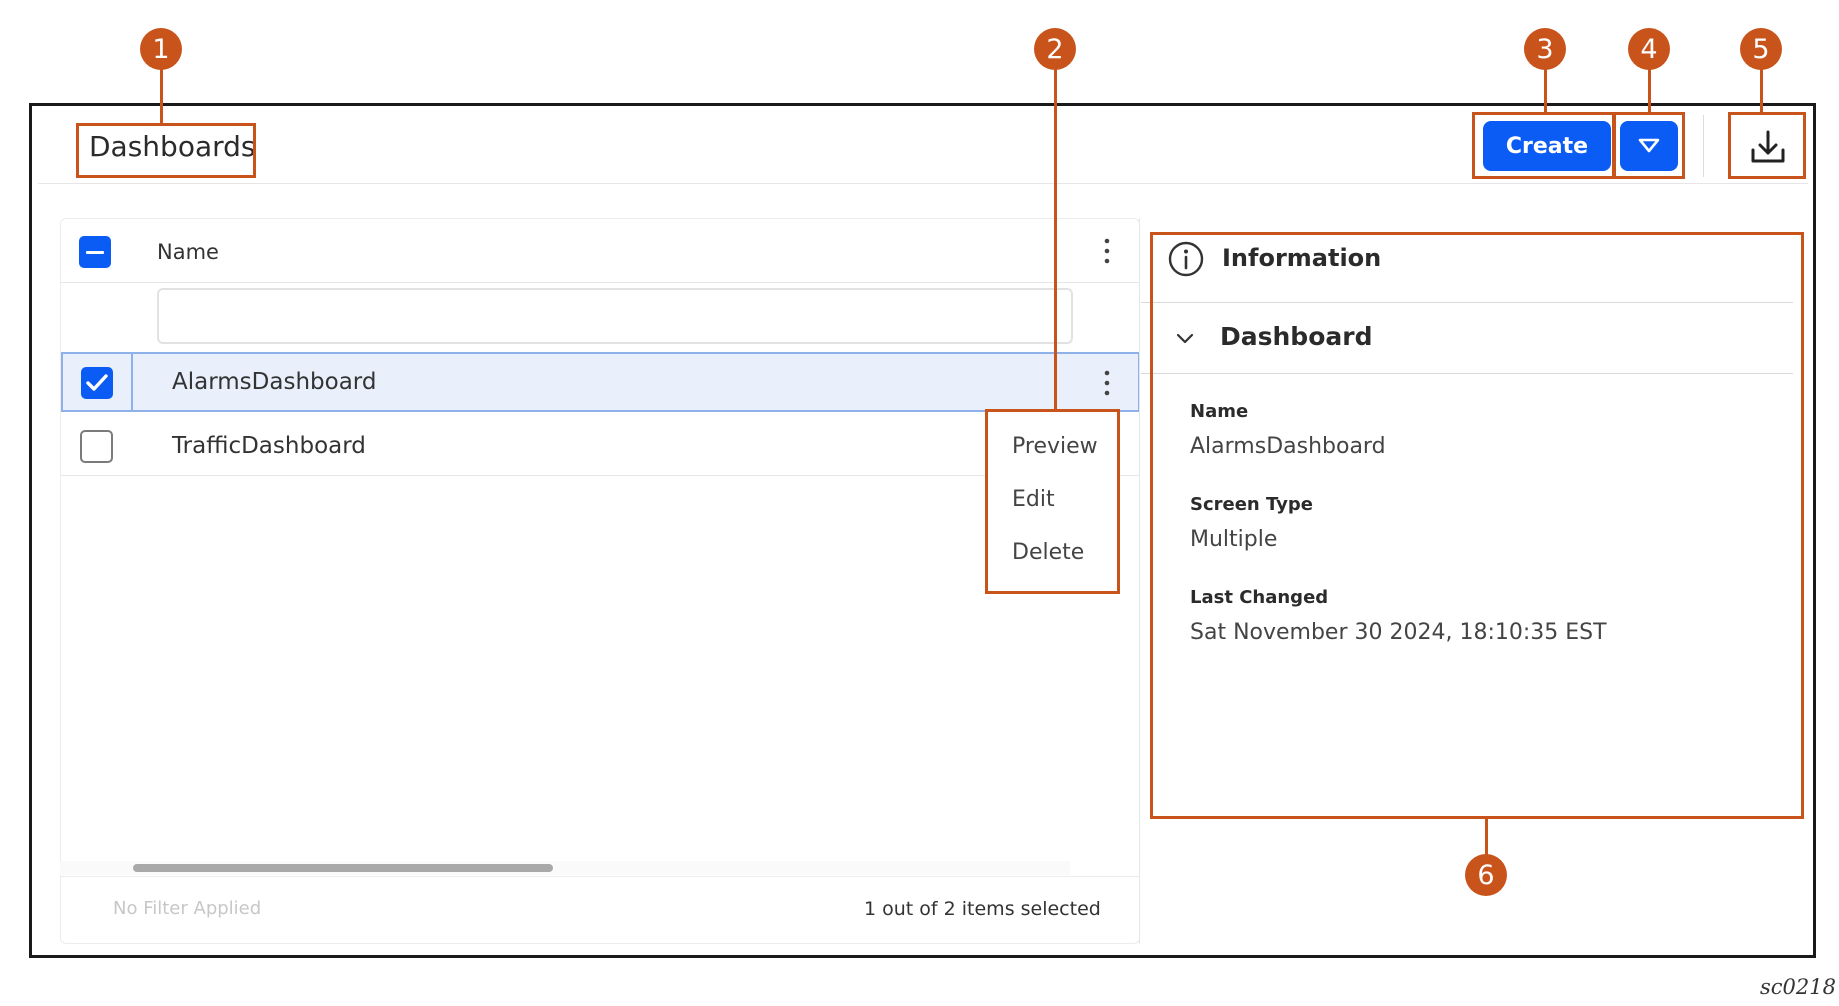 This screenshot has height=1006, width=1839. What do you see at coordinates (1055, 446) in the screenshot?
I see `menu-item-preview: Preview` at bounding box center [1055, 446].